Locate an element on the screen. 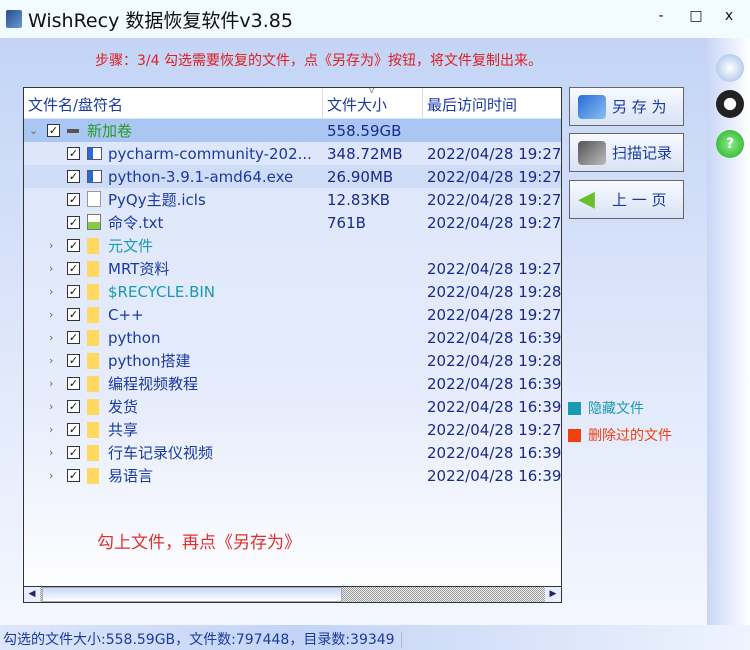 The height and width of the screenshot is (650, 750). step-instructions: 步骤：3/4 勾选需要恢复的文件，点《另存为》按钮，将文件复制出来。 is located at coordinates (318, 61).